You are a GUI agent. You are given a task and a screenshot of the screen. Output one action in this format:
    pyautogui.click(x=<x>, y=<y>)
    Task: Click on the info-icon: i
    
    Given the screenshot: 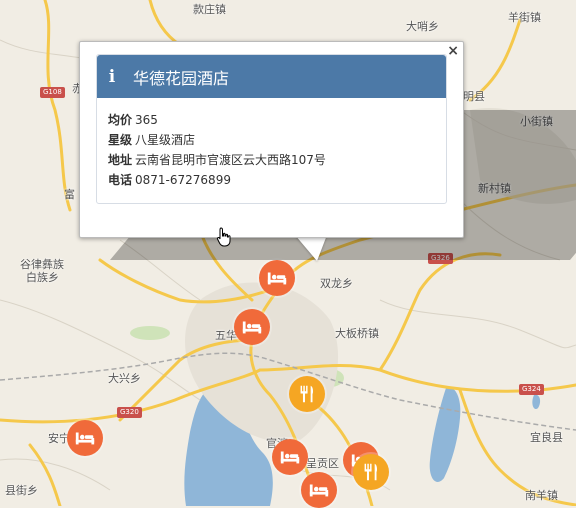 What is the action you would take?
    pyautogui.click(x=112, y=76)
    